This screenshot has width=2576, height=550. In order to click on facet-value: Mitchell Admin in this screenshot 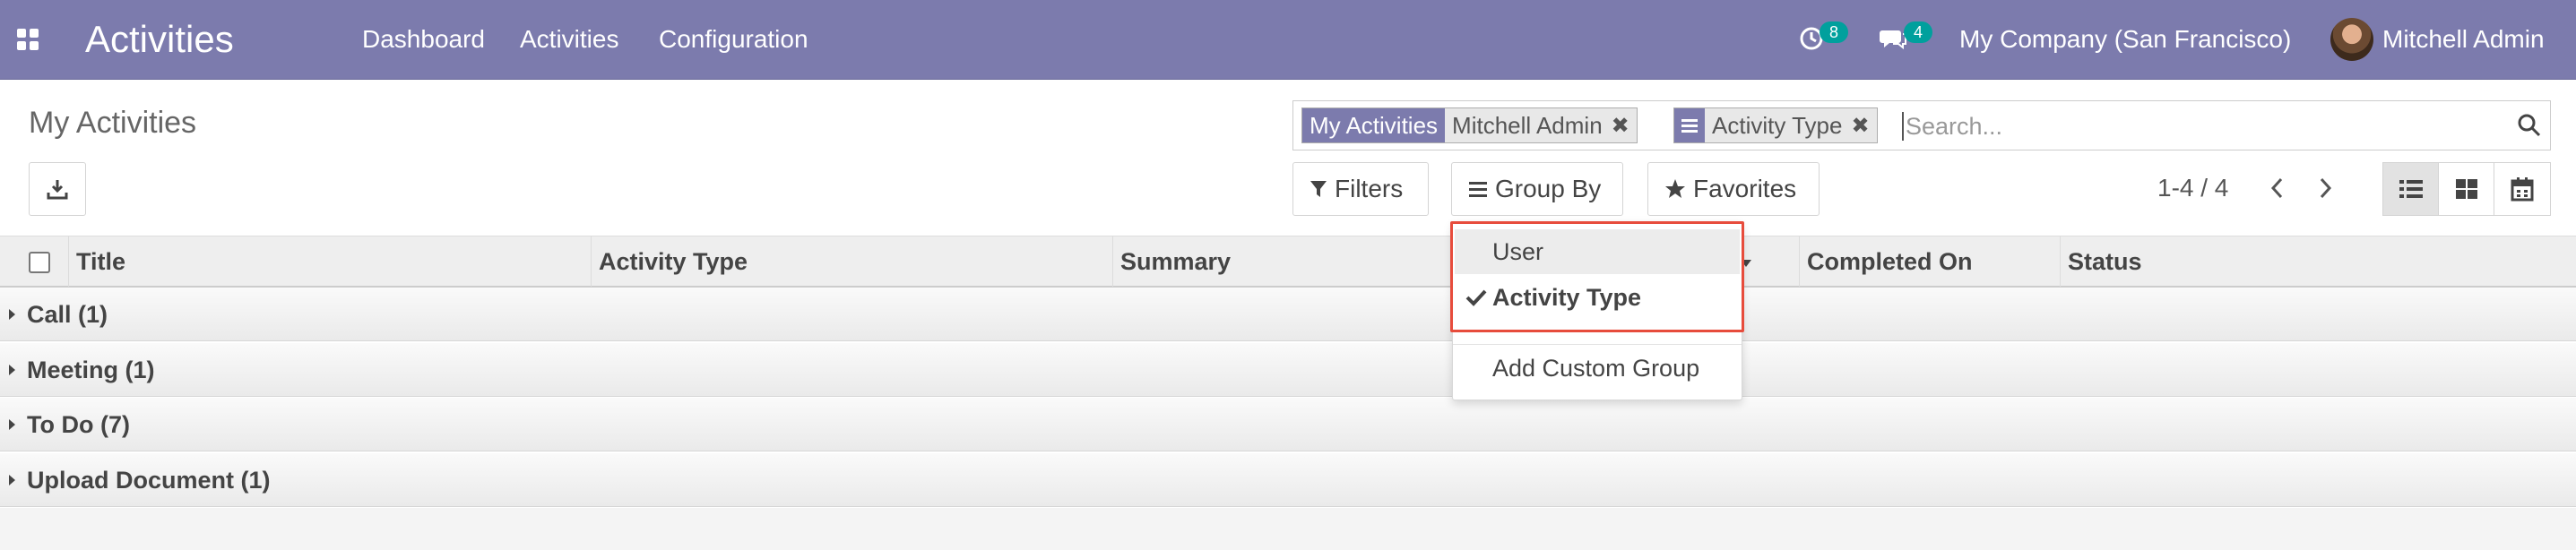, I will do `click(1527, 125)`.